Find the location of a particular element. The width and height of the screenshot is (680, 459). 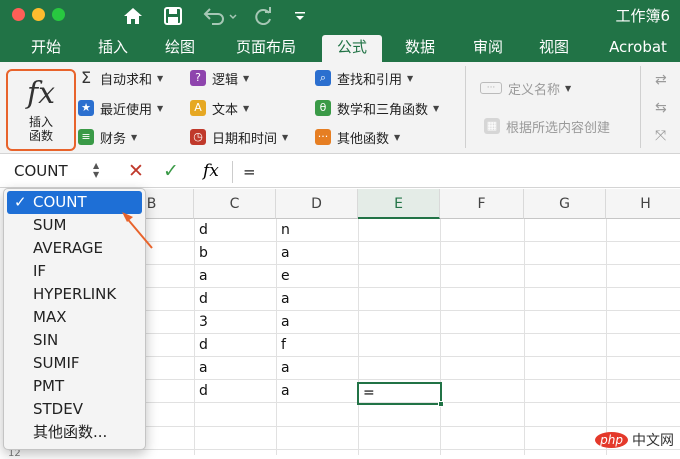

dropdown-item-hyperlink: HYPERLINK is located at coordinates (74, 294).